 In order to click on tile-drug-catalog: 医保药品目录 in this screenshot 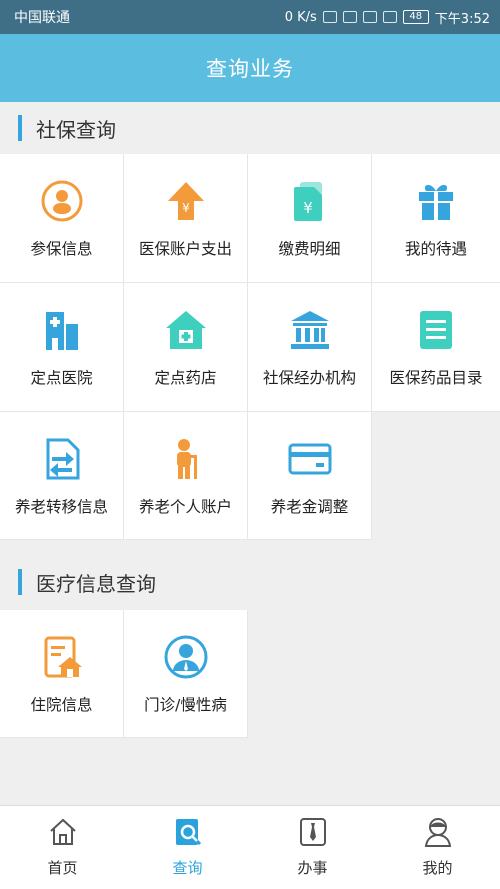, I will do `click(436, 347)`.